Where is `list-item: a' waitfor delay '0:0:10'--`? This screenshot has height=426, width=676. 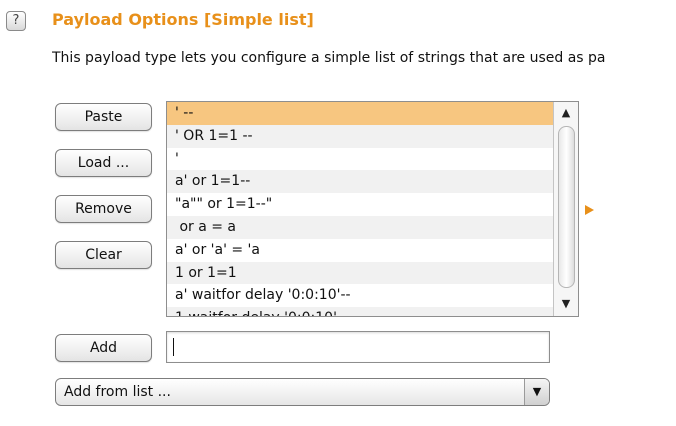
list-item: a' waitfor delay '0:0:10'-- is located at coordinates (361, 295).